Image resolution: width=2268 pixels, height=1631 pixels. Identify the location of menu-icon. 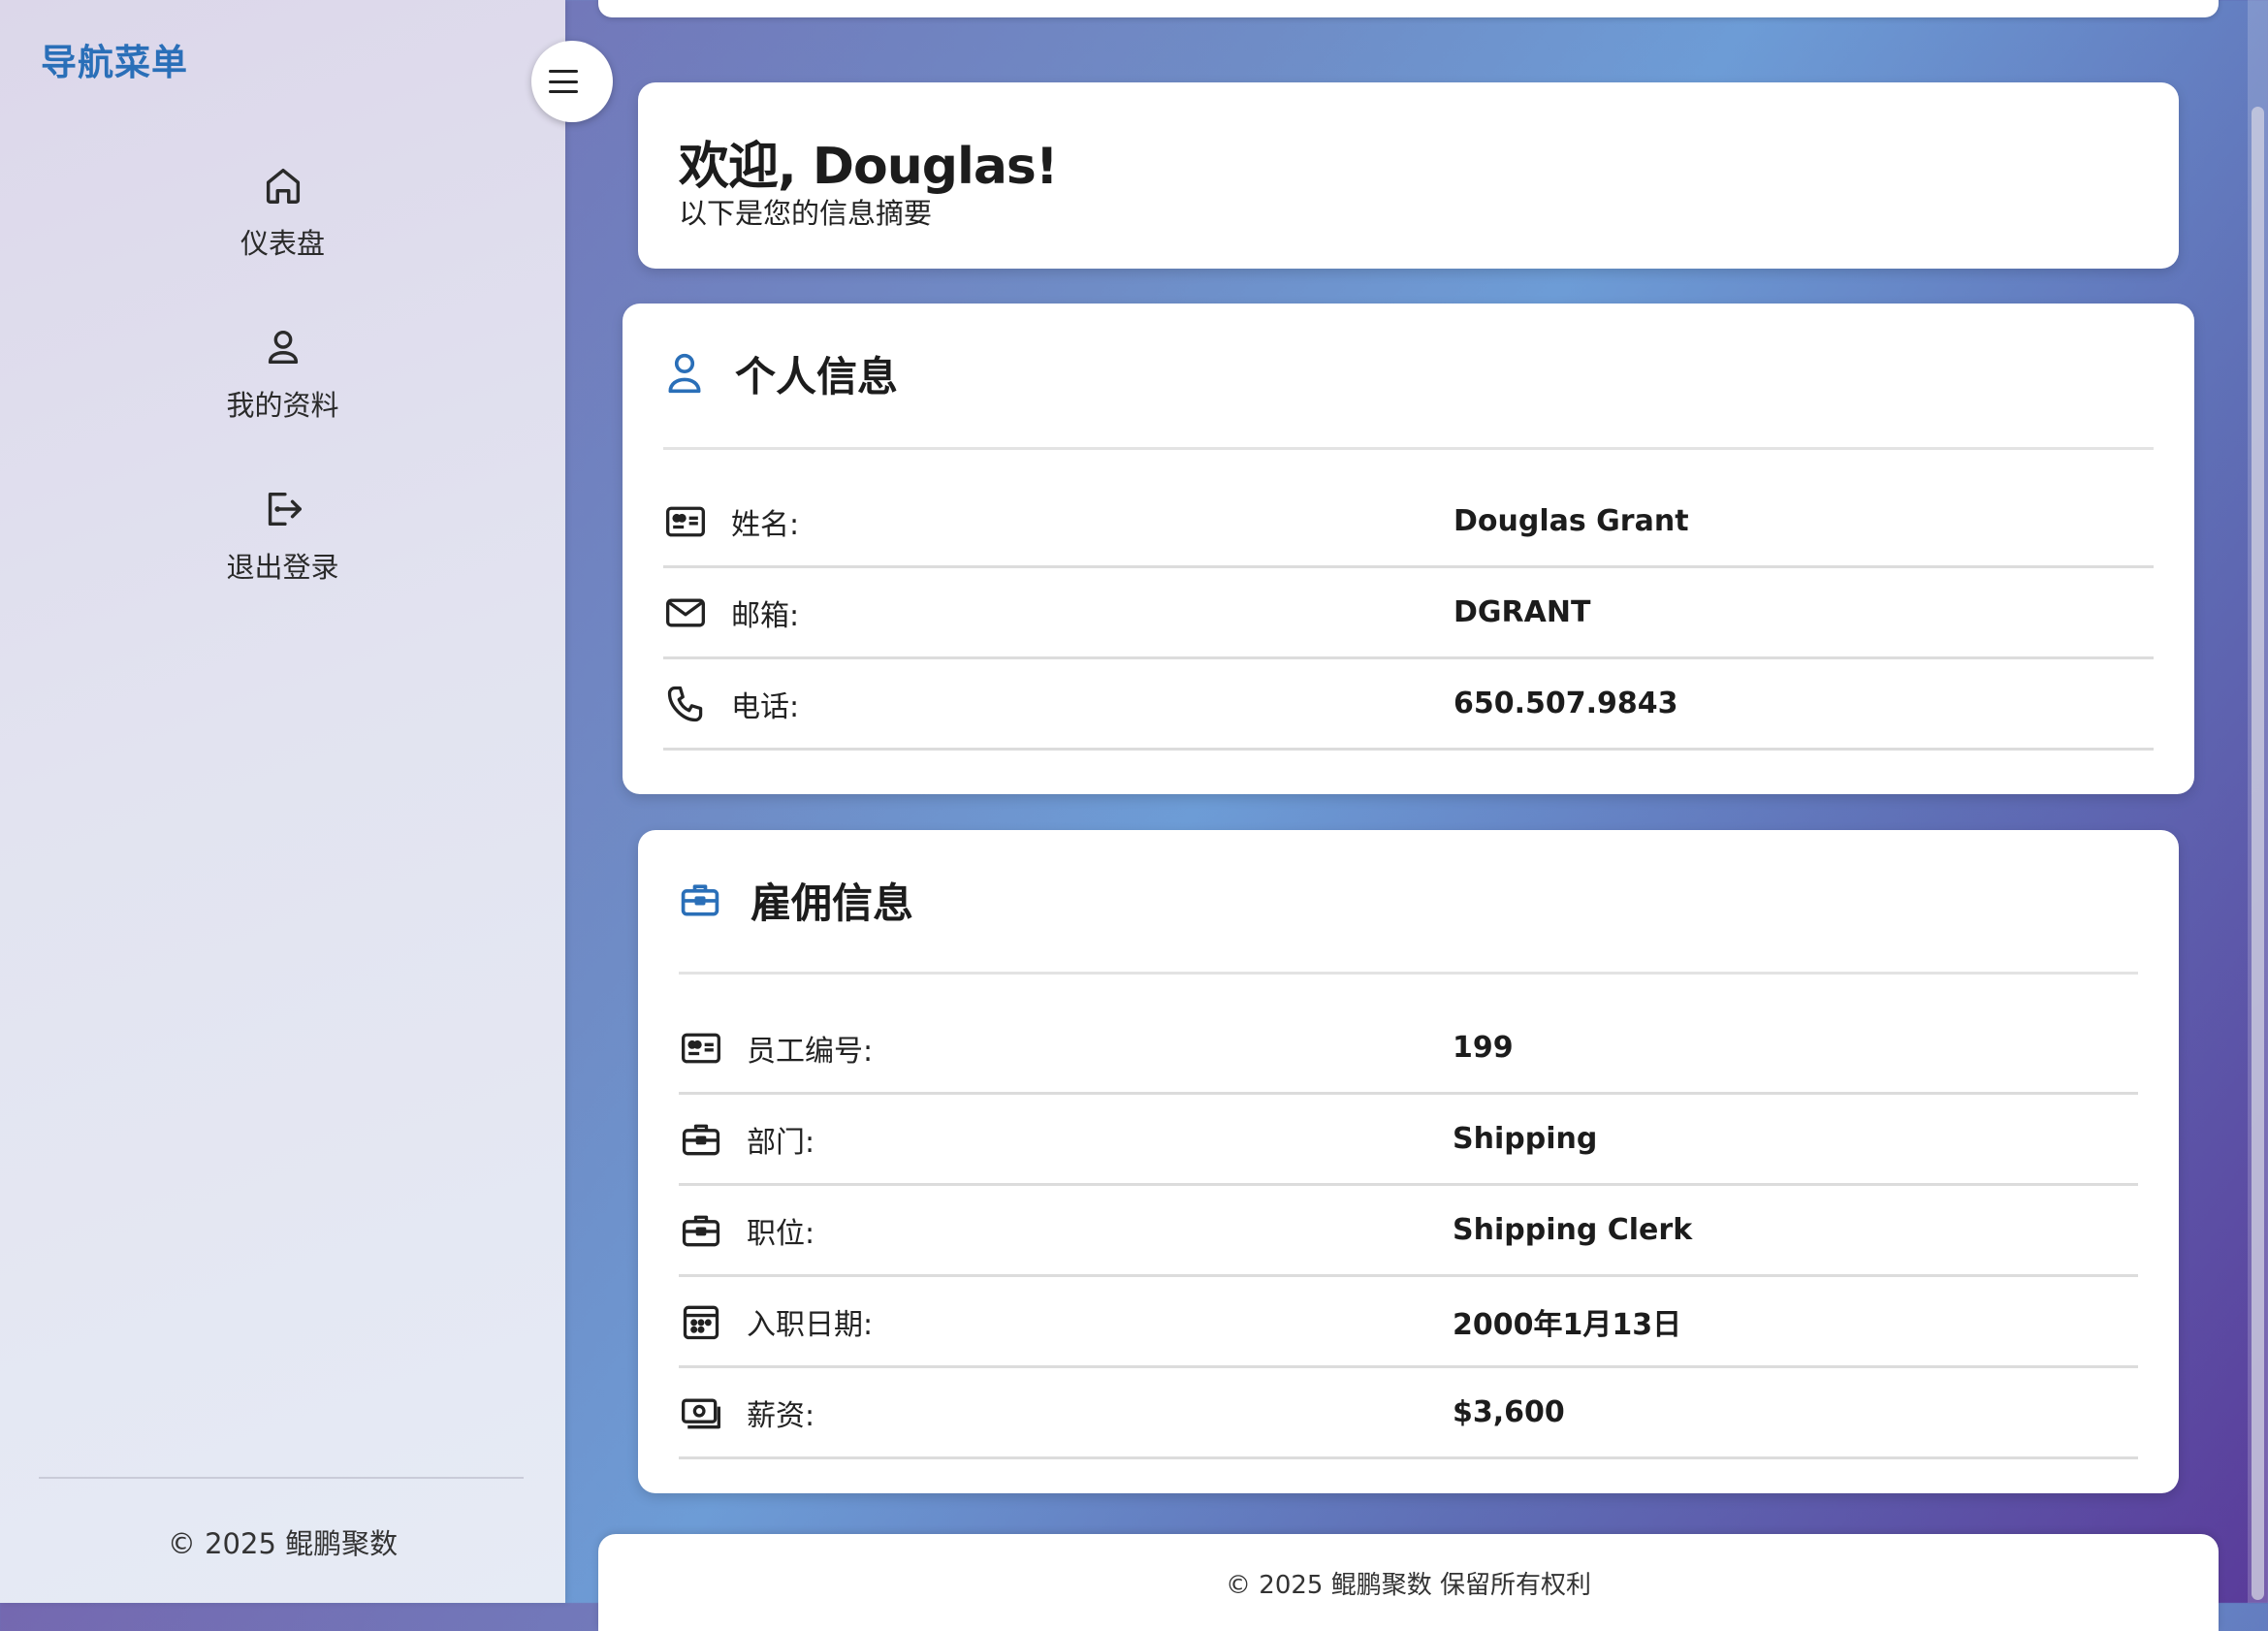
(563, 81).